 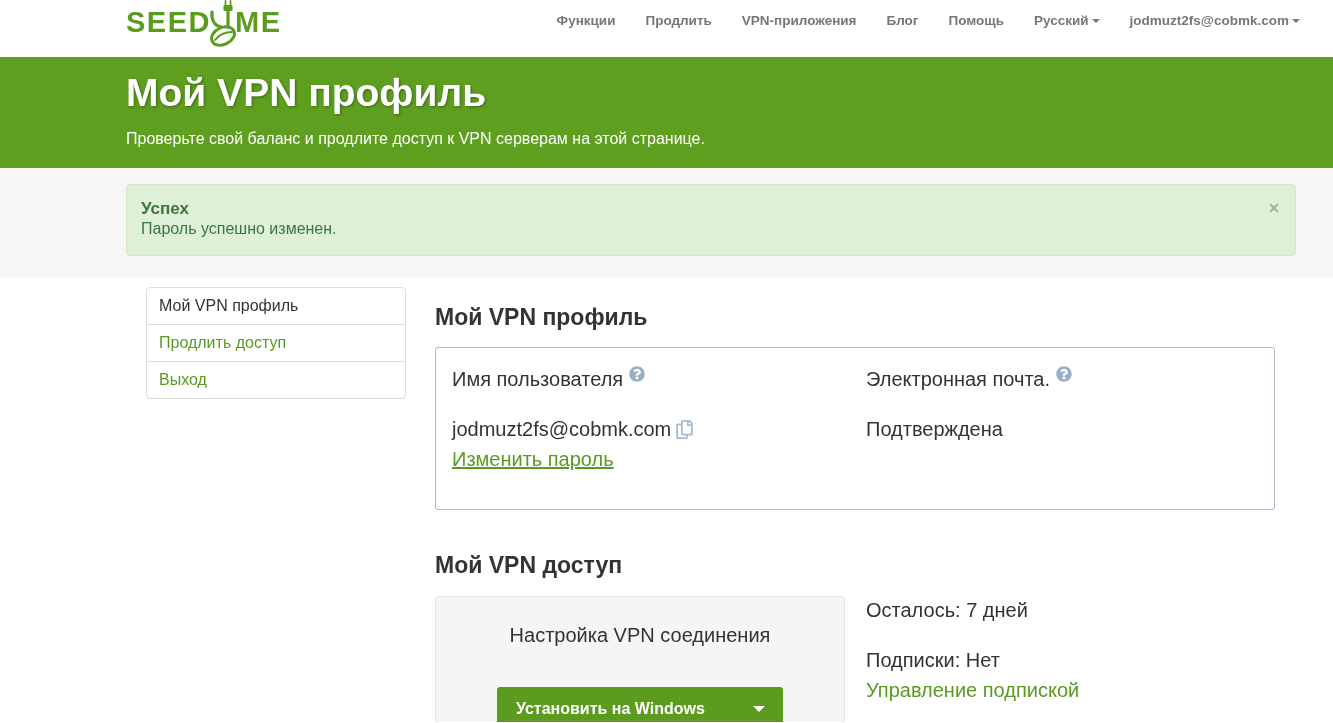 I want to click on field-value: Подтверждена, so click(x=934, y=429).